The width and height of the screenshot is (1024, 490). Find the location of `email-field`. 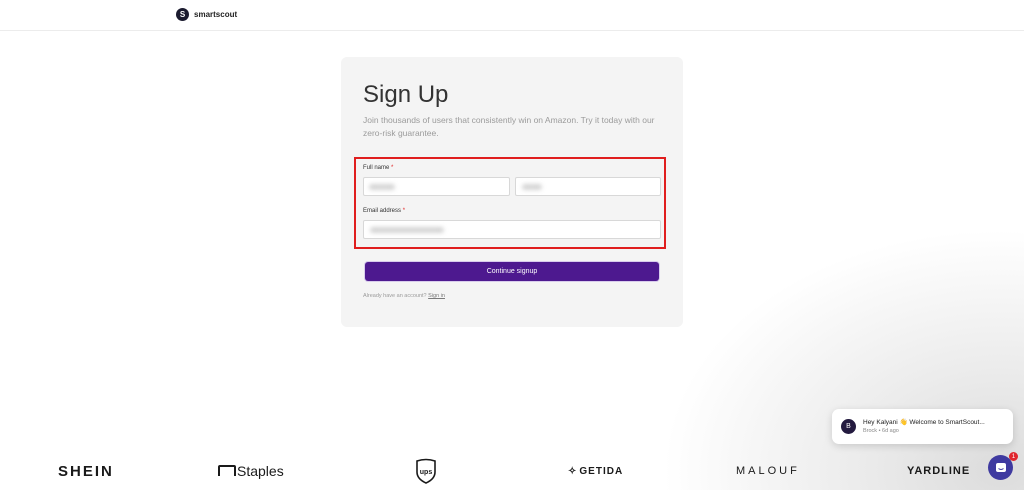

email-field is located at coordinates (512, 229).